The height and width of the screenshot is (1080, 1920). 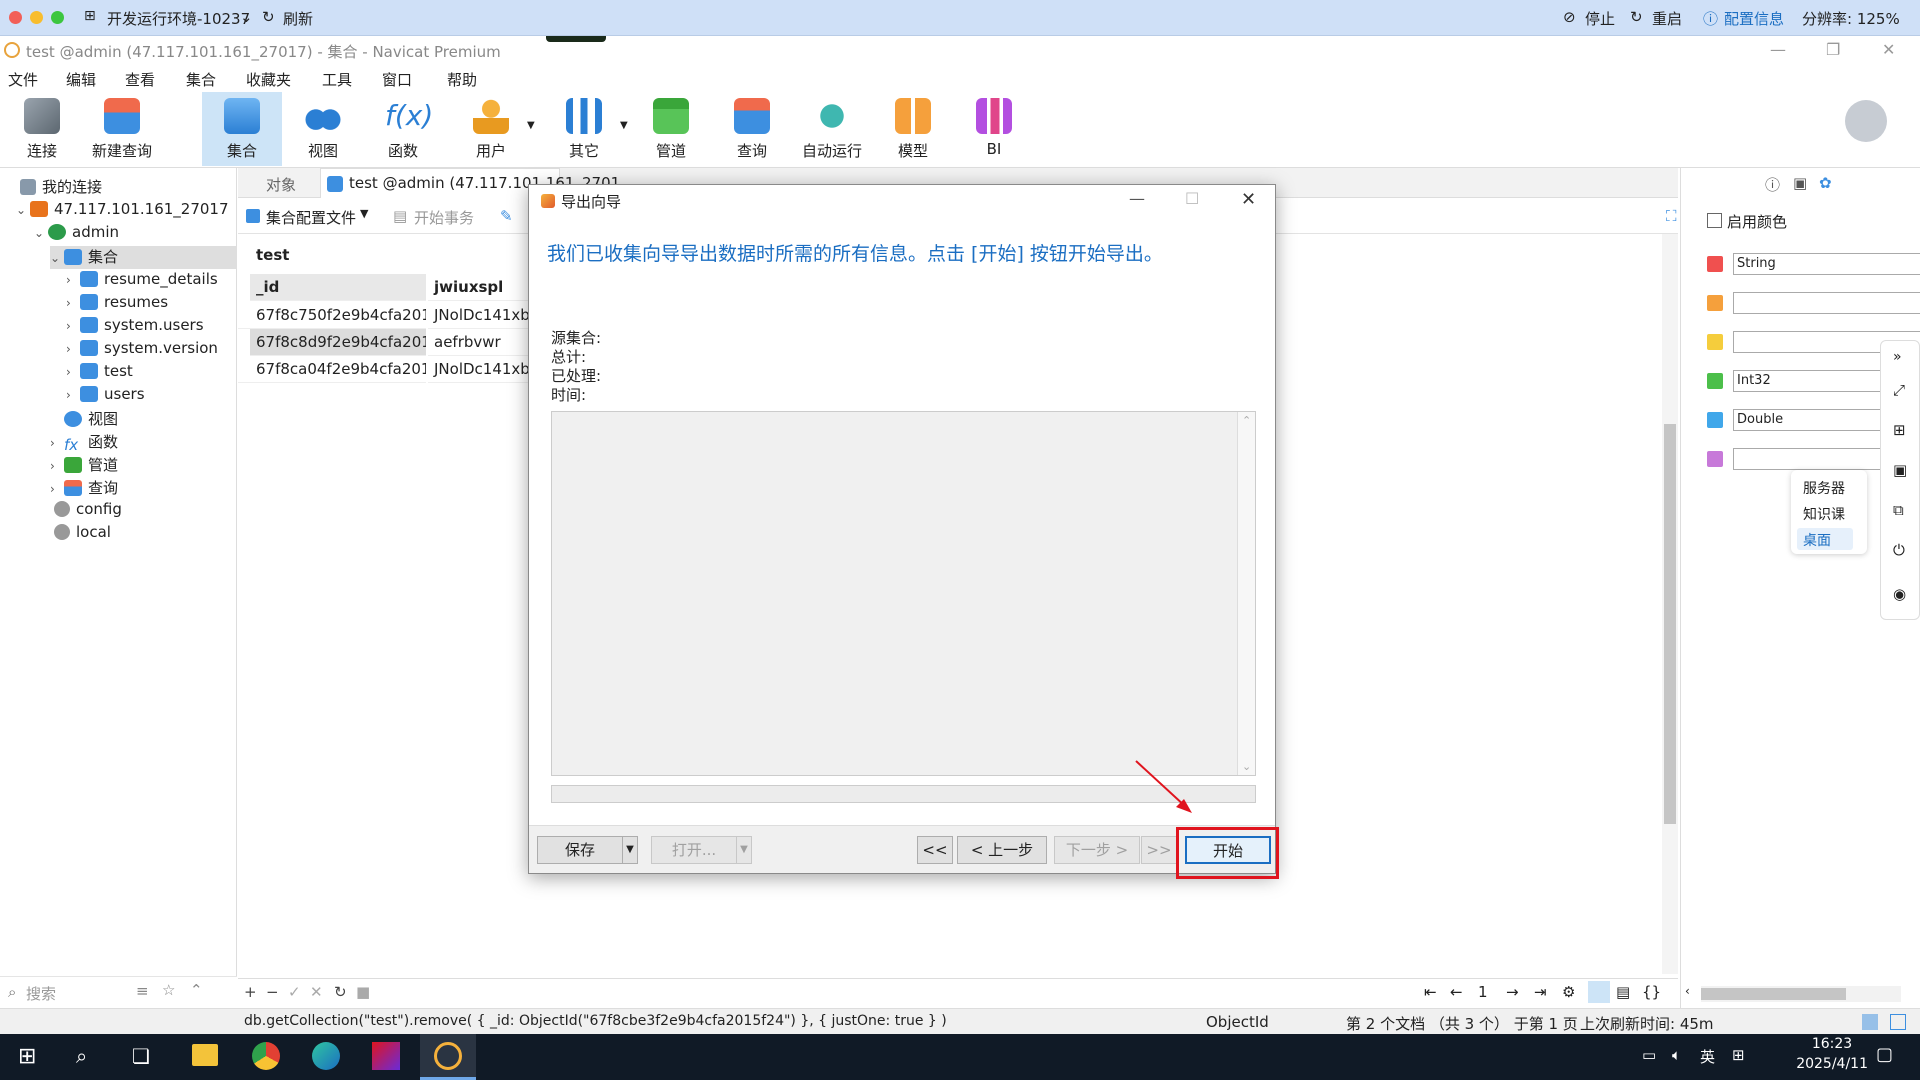 I want to click on group-collections: ⌄ 集合, so click(x=143, y=257).